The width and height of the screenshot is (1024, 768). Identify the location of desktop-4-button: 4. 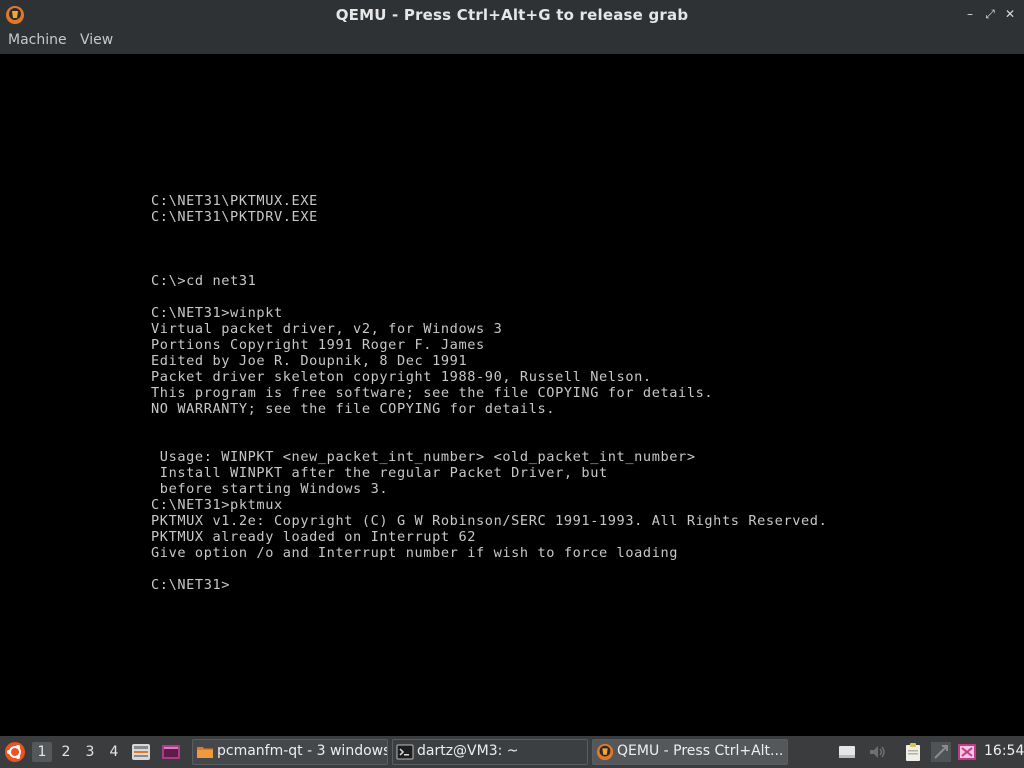
(114, 752).